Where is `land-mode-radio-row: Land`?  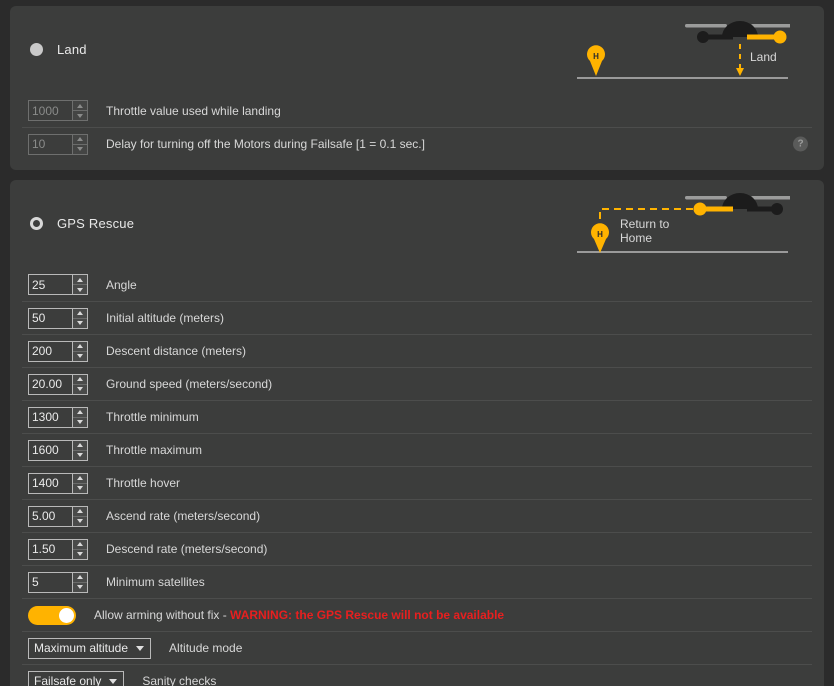
land-mode-radio-row: Land is located at coordinates (58, 49).